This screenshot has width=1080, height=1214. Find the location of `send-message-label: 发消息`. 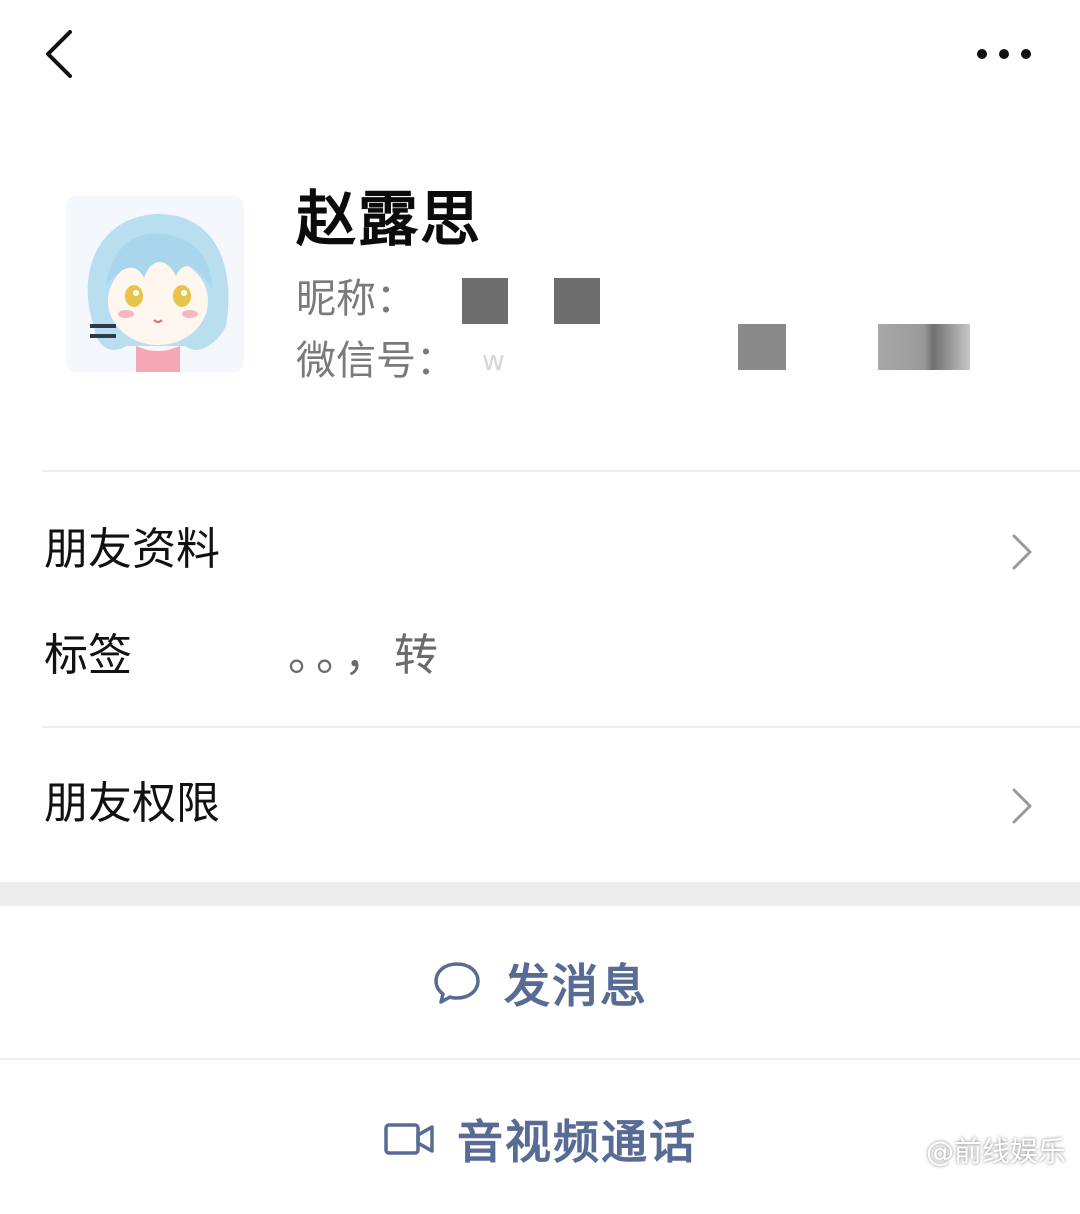

send-message-label: 发消息 is located at coordinates (576, 986).